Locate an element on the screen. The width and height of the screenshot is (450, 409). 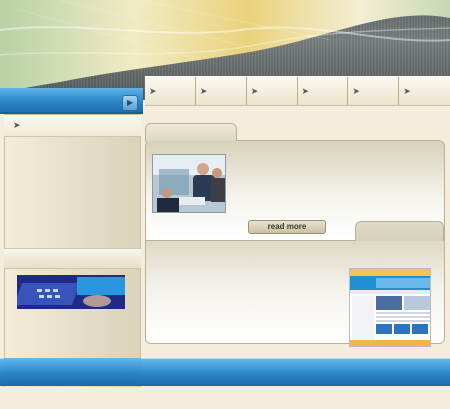
sidebar-photo is located at coordinates (71, 292).